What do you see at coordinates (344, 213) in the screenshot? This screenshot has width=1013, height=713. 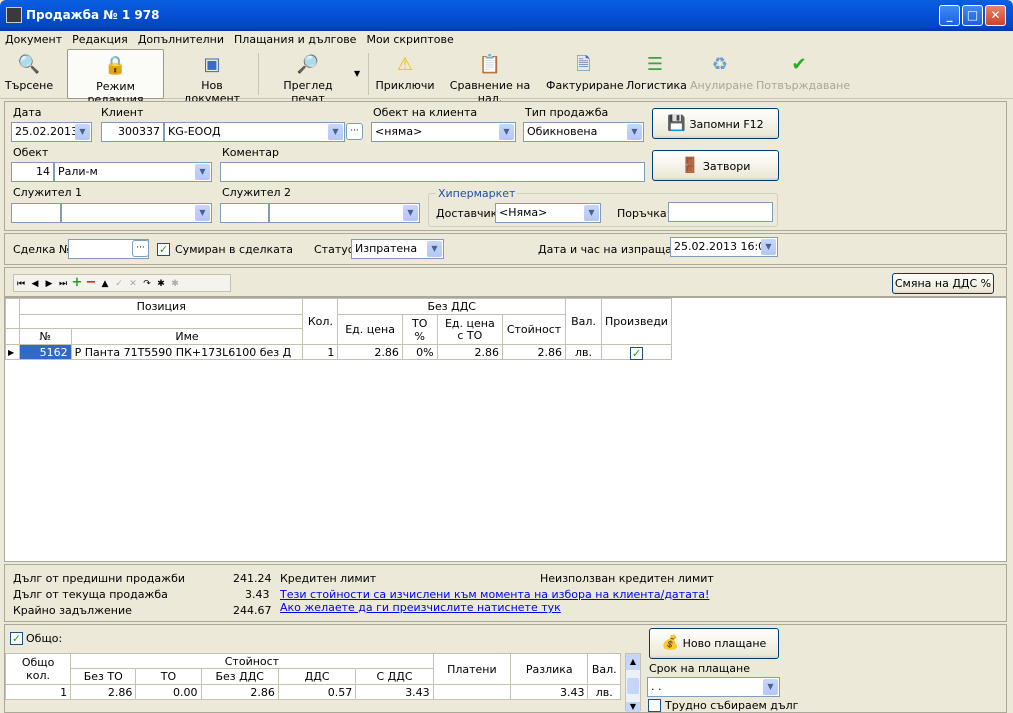 I see `employee2-select: ▼` at bounding box center [344, 213].